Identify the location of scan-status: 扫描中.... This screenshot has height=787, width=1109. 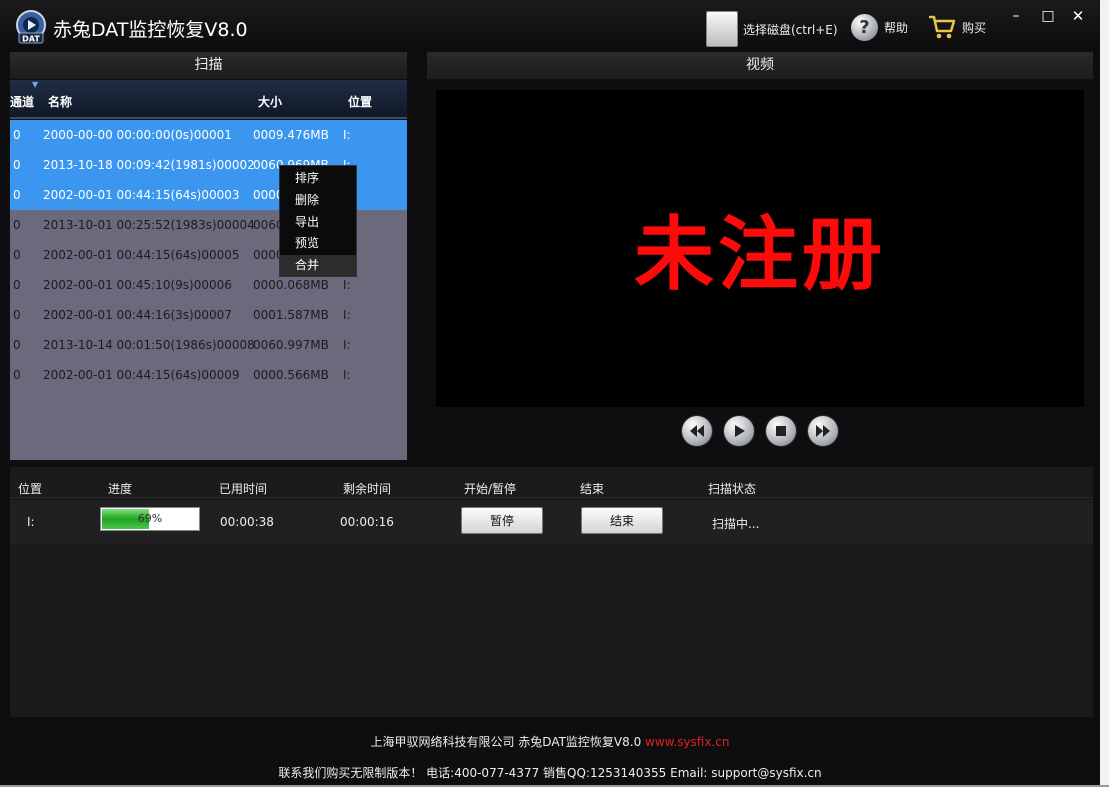
(736, 524).